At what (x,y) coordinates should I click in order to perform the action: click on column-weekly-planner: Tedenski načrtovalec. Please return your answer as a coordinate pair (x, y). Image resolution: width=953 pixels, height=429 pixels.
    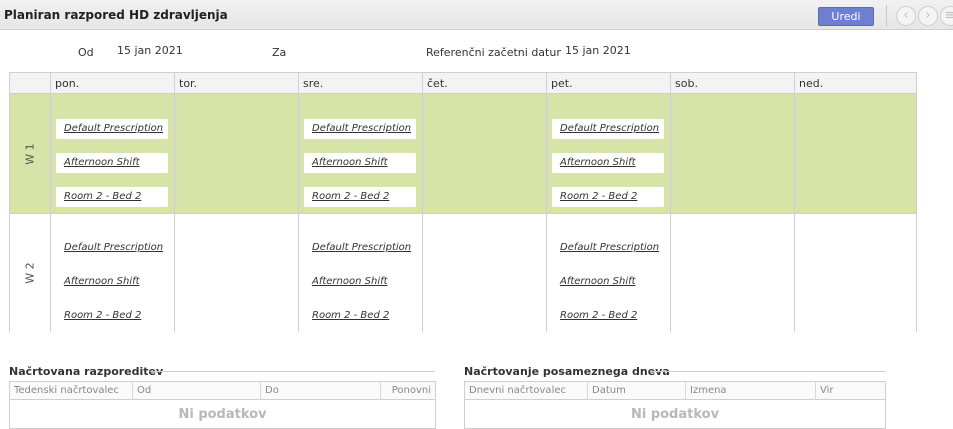
    Looking at the image, I should click on (71, 391).